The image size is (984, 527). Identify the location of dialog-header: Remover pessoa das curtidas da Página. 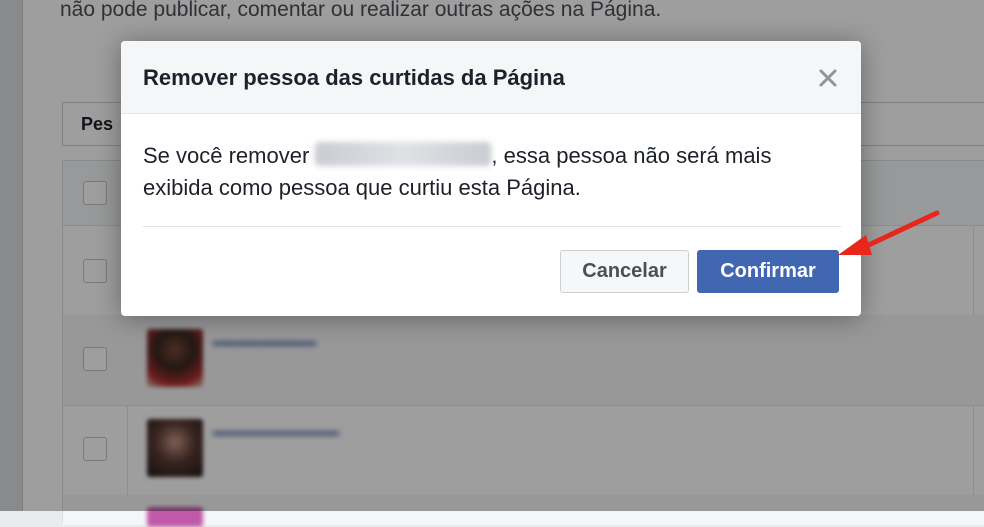
(491, 77).